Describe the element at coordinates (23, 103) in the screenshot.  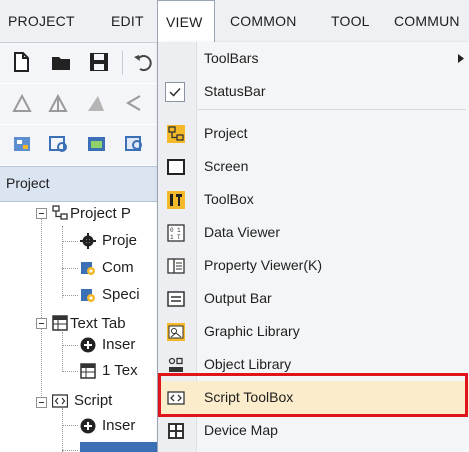
I see `align-left-icon` at that location.